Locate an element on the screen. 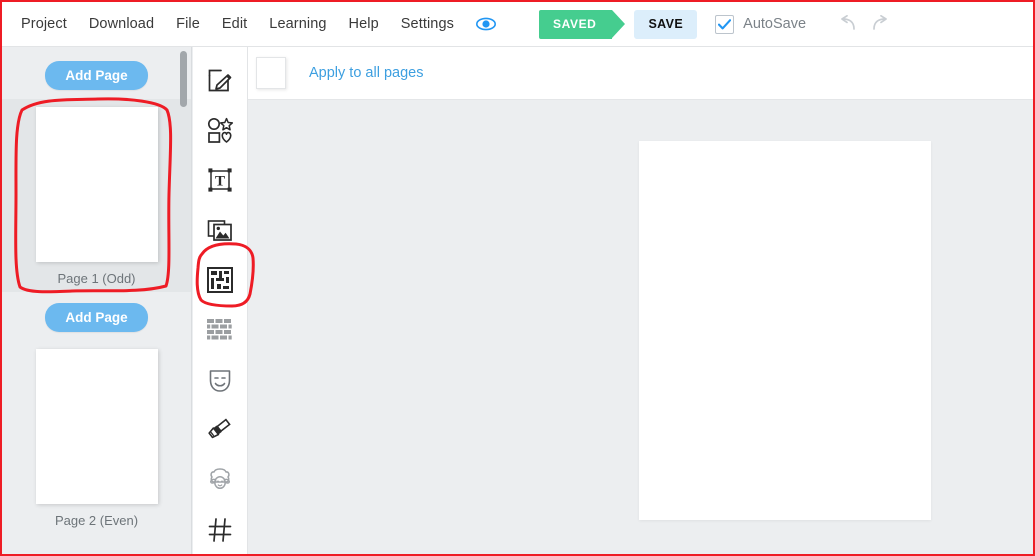 This screenshot has height=556, width=1035. tool-mask-theater is located at coordinates (220, 380).